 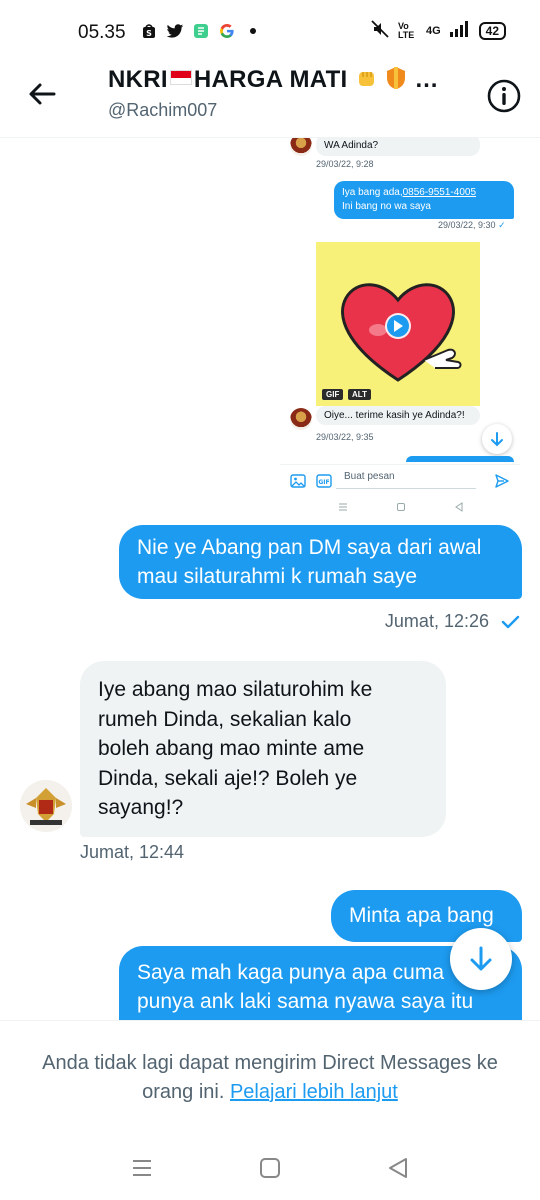 I want to click on message-timestamp-1: Jumat, 12:26, so click(x=452, y=621).